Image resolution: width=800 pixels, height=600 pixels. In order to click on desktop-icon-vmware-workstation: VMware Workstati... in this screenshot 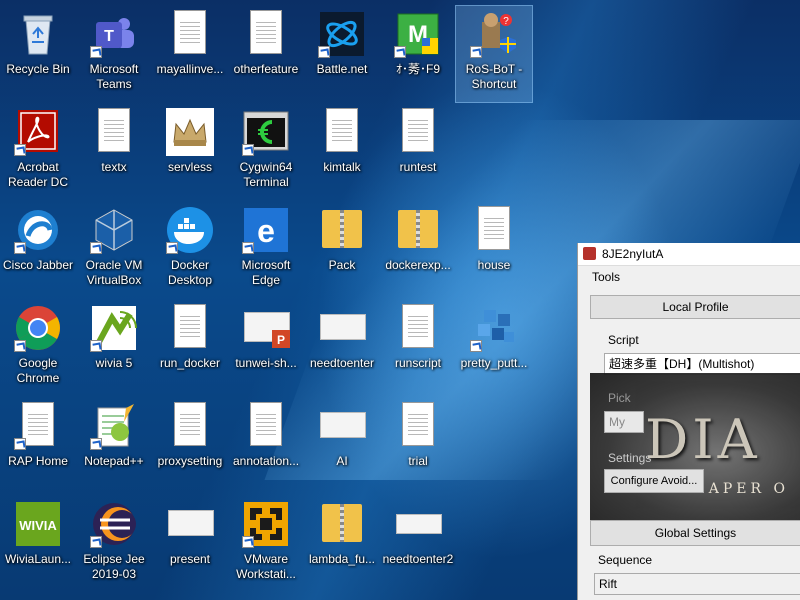, I will do `click(266, 544)`.